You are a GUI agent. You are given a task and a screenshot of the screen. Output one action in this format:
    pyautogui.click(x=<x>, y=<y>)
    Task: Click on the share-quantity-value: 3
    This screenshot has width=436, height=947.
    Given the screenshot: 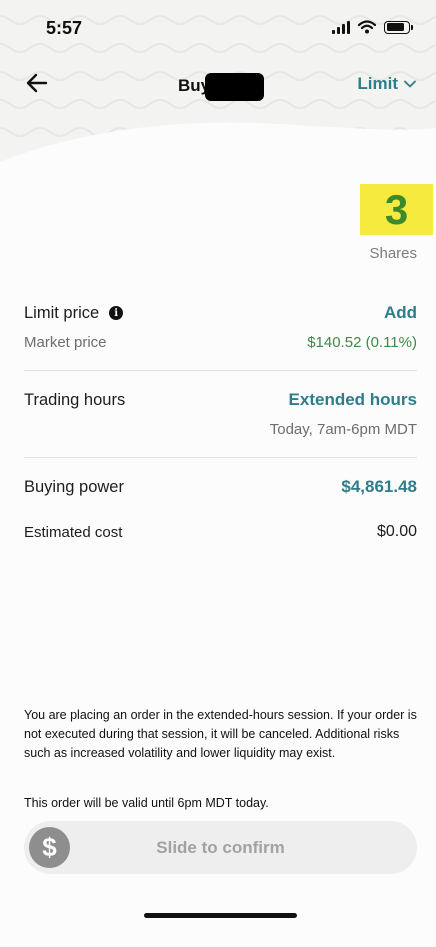 What is the action you would take?
    pyautogui.click(x=396, y=209)
    